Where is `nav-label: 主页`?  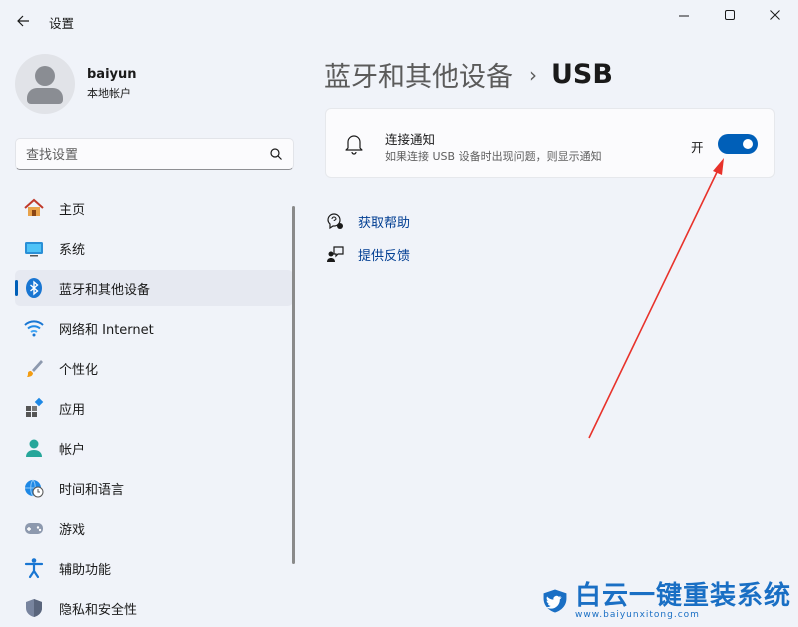
nav-label: 主页 is located at coordinates (72, 210).